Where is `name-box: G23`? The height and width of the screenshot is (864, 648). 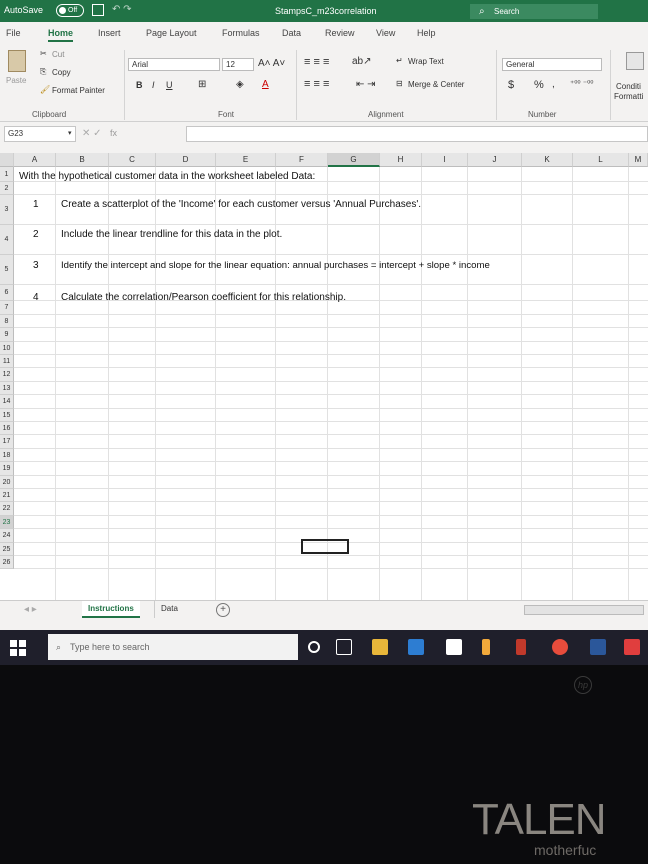 name-box: G23 is located at coordinates (40, 134).